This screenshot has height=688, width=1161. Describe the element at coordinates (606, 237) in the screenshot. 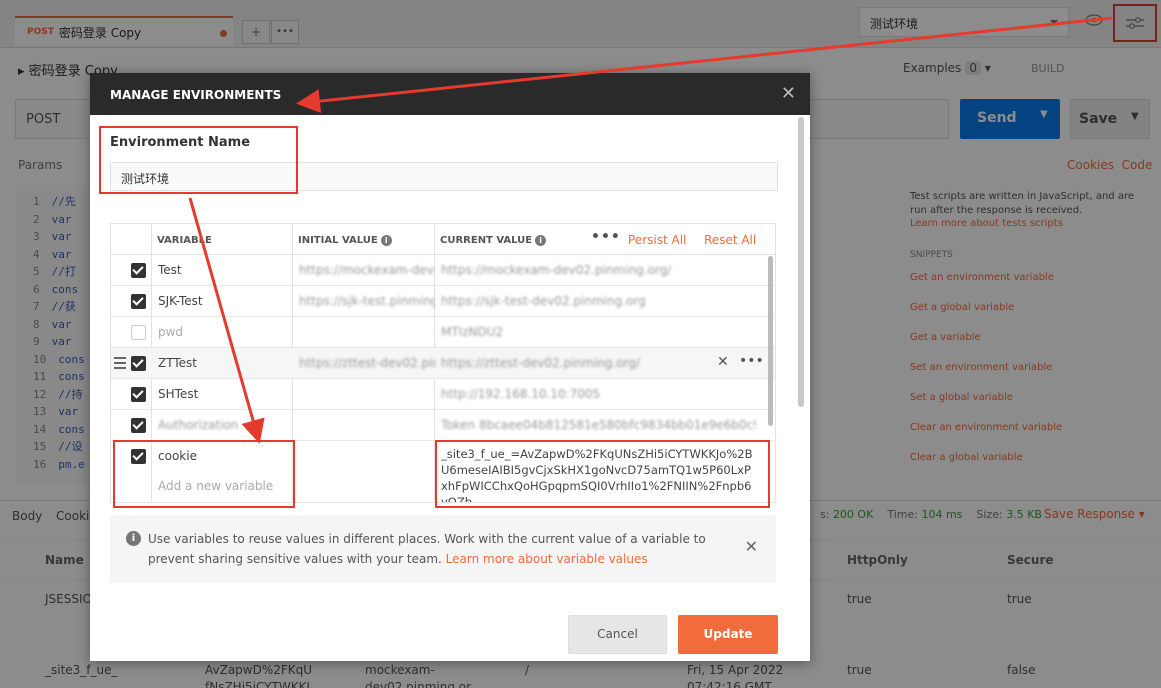

I see `table-more-icon: •••` at that location.